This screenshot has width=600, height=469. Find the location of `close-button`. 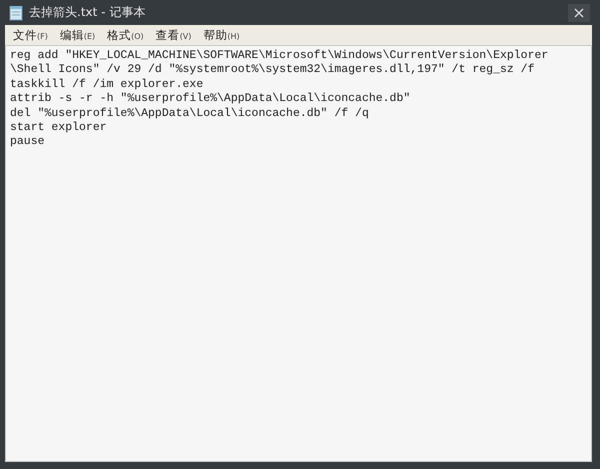

close-button is located at coordinates (579, 13).